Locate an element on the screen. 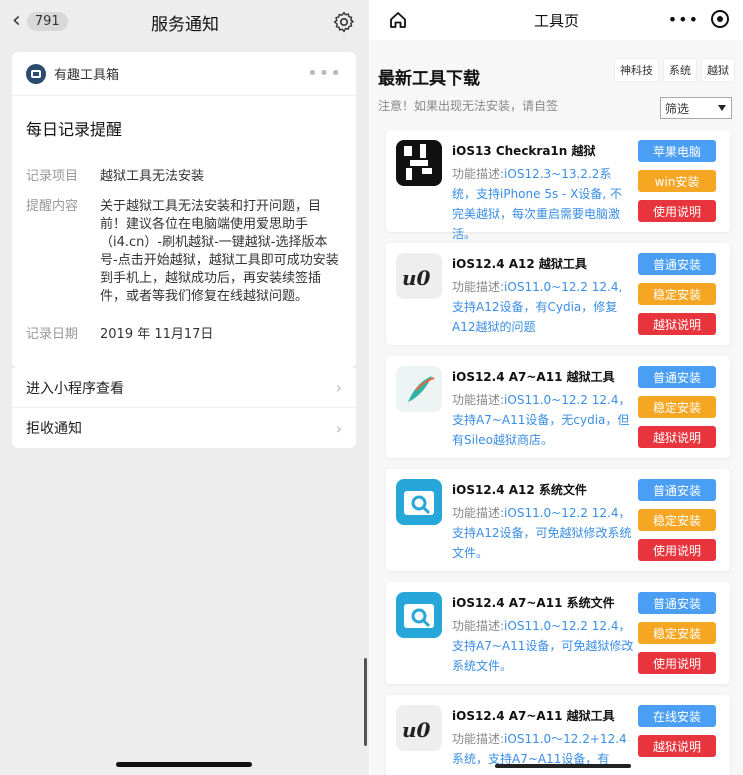 The width and height of the screenshot is (743, 775). row-key: 提醒内容 is located at coordinates (52, 206).